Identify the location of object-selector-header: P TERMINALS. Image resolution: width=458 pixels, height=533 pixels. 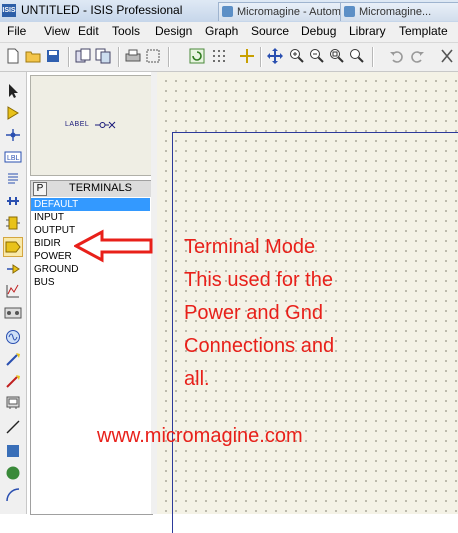
(91, 189).